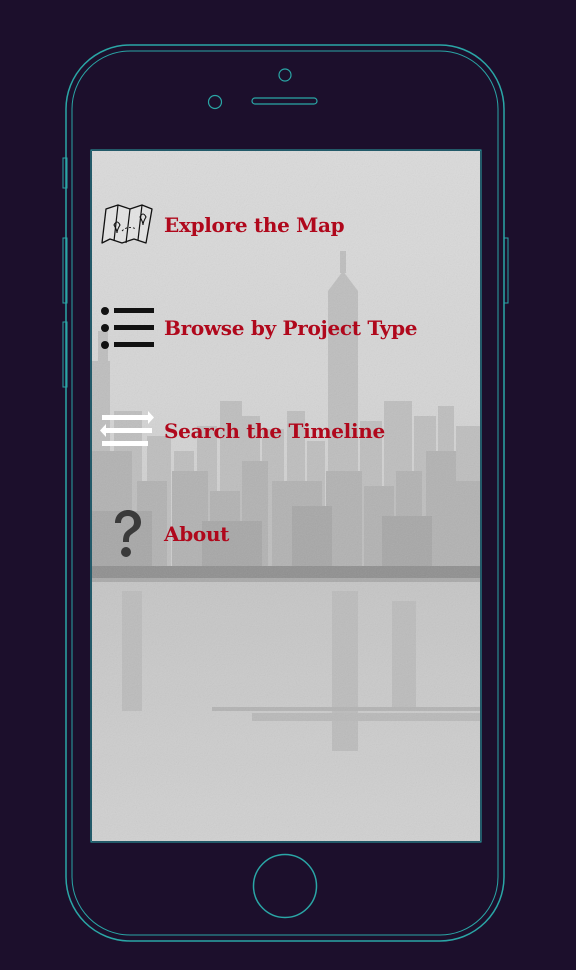 Image resolution: width=576 pixels, height=970 pixels. I want to click on menu-item-label: Browse by Project Type, so click(291, 328).